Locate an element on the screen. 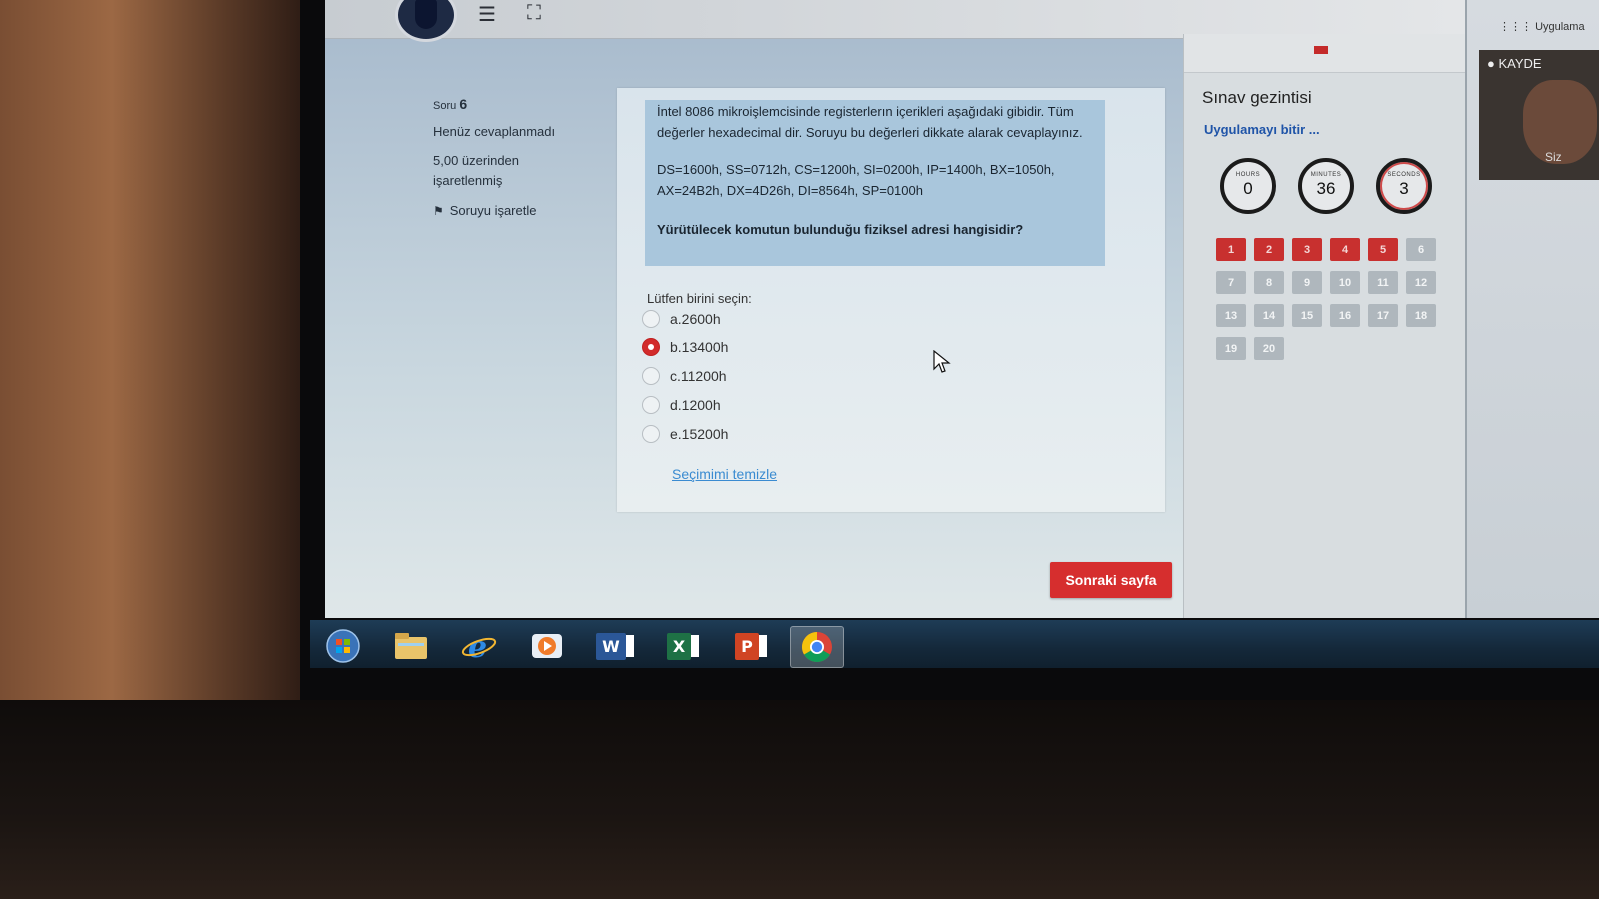  clear-selection-link: Seçimimi temizle is located at coordinates (724, 474).